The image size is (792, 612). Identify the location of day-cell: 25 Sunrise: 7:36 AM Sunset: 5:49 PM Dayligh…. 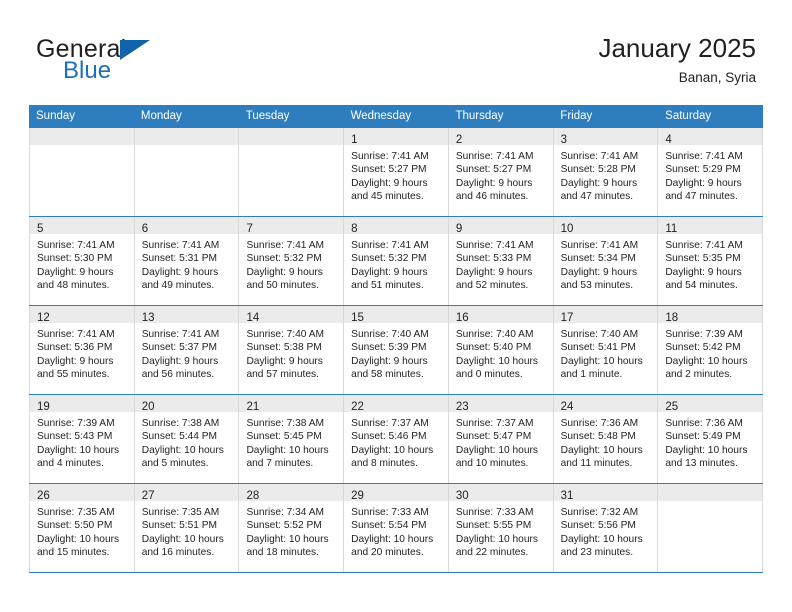
(710, 439).